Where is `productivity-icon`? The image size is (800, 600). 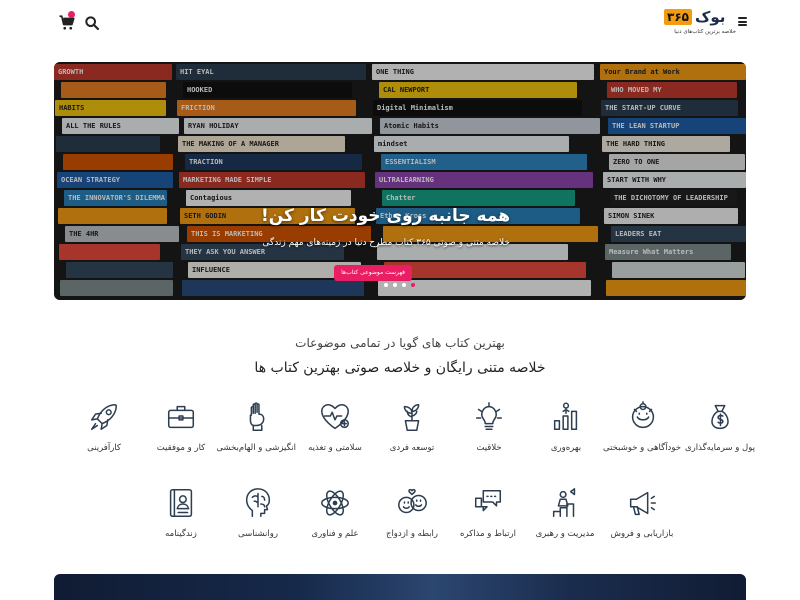
productivity-icon is located at coordinates (565, 416).